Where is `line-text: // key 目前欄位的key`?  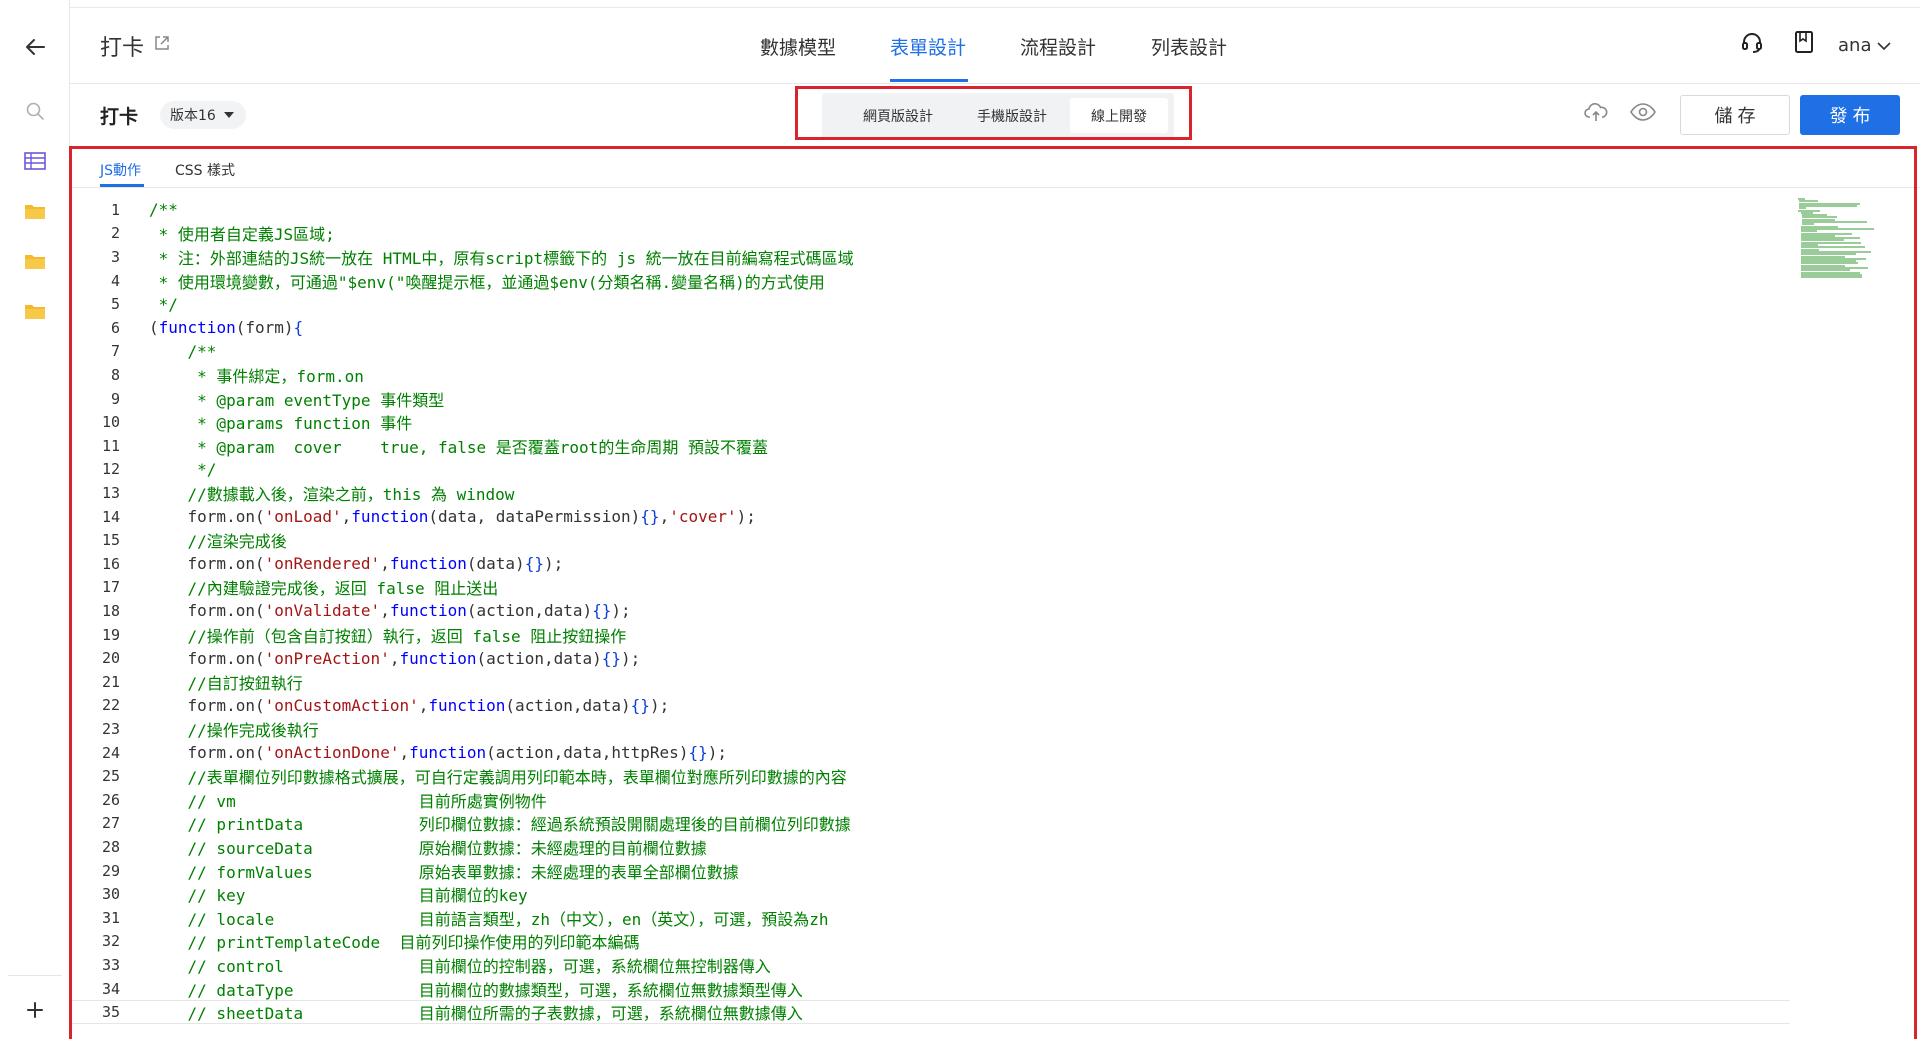 line-text: // key 目前欄位的key is located at coordinates (338, 896).